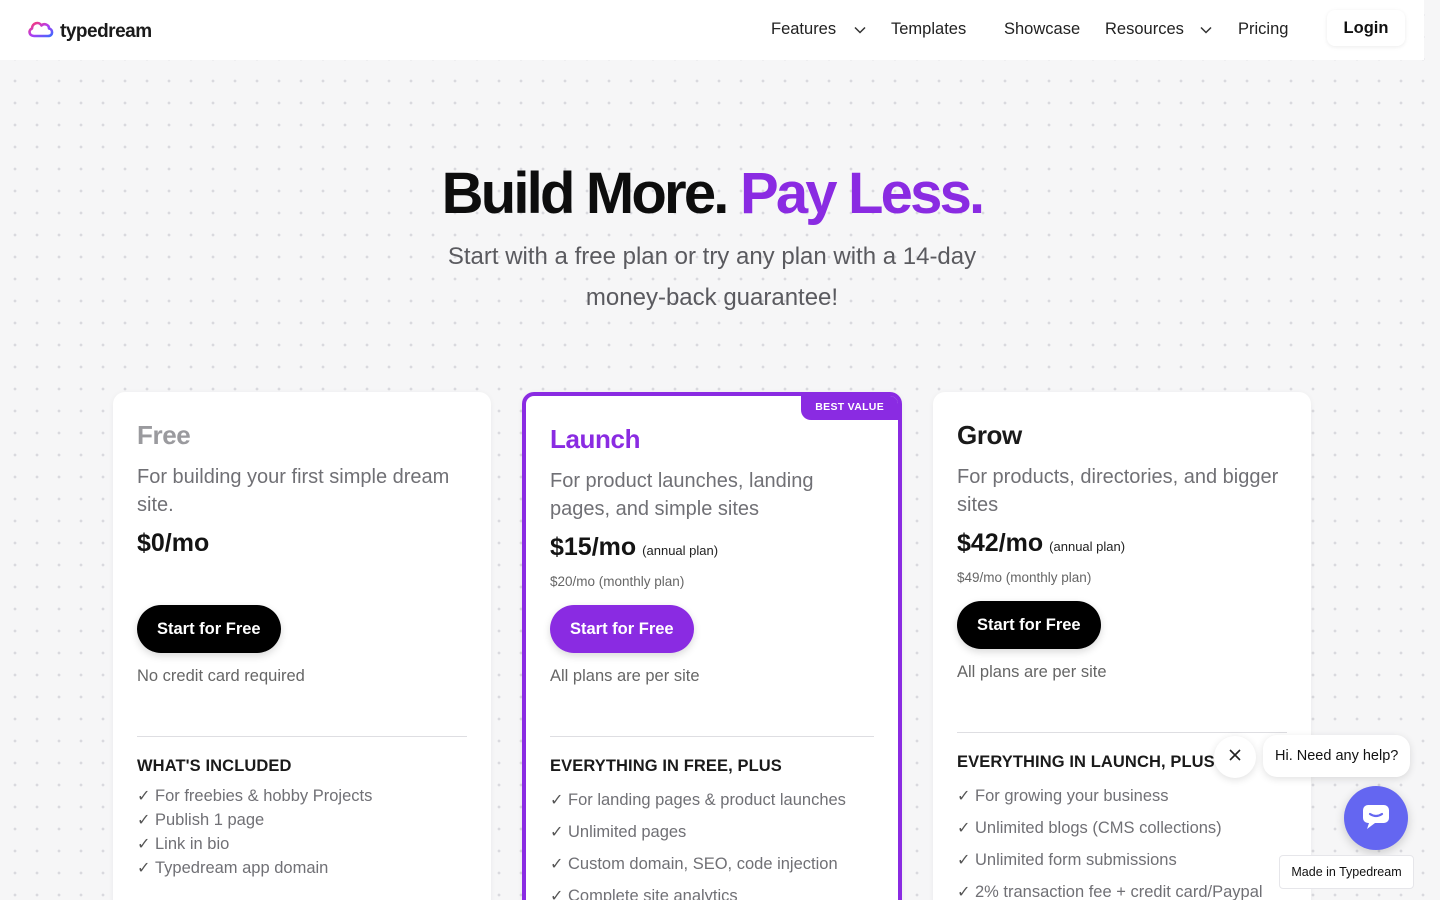  I want to click on feature-text: Complete site analytics, so click(653, 893).